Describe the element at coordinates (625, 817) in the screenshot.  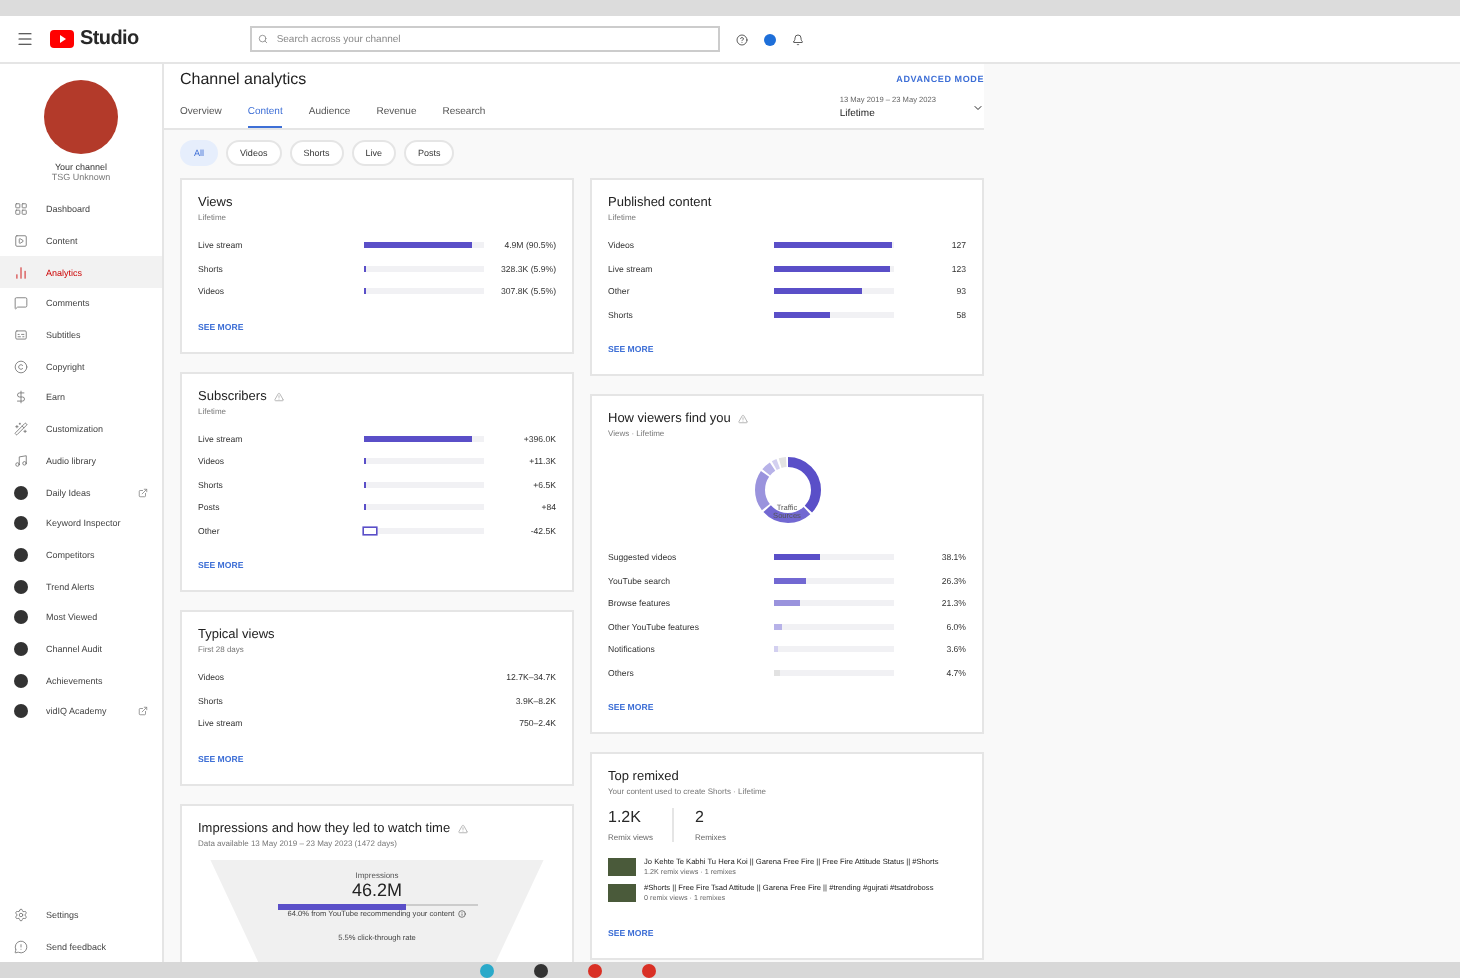
I see `stat-value: 1.2K` at that location.